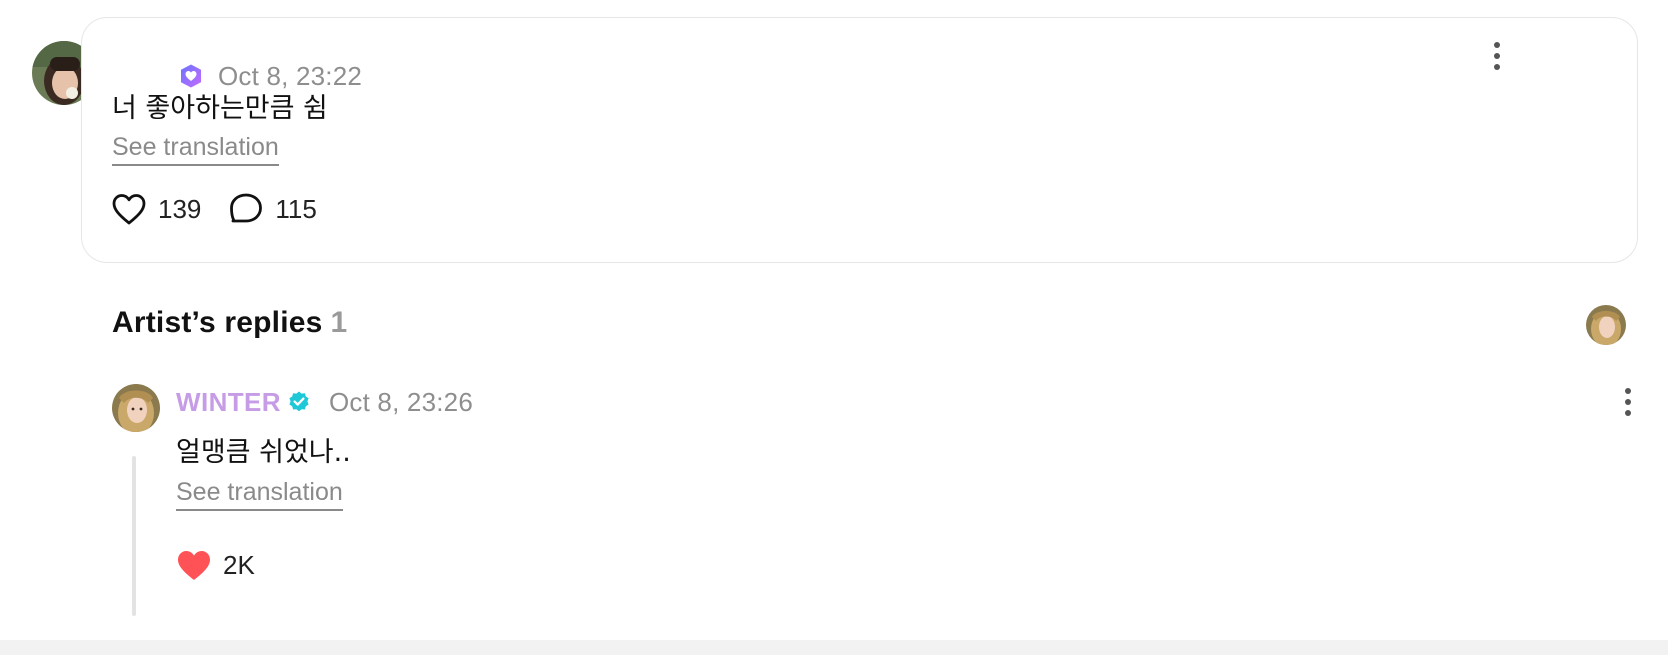 This screenshot has height=655, width=1668. What do you see at coordinates (195, 149) in the screenshot?
I see `post-see-translation-link: See translation` at bounding box center [195, 149].